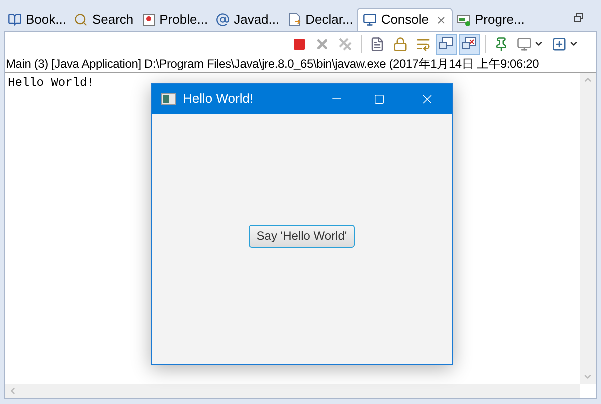  Describe the element at coordinates (51, 83) in the screenshot. I see `console-output: Hello World!` at that location.